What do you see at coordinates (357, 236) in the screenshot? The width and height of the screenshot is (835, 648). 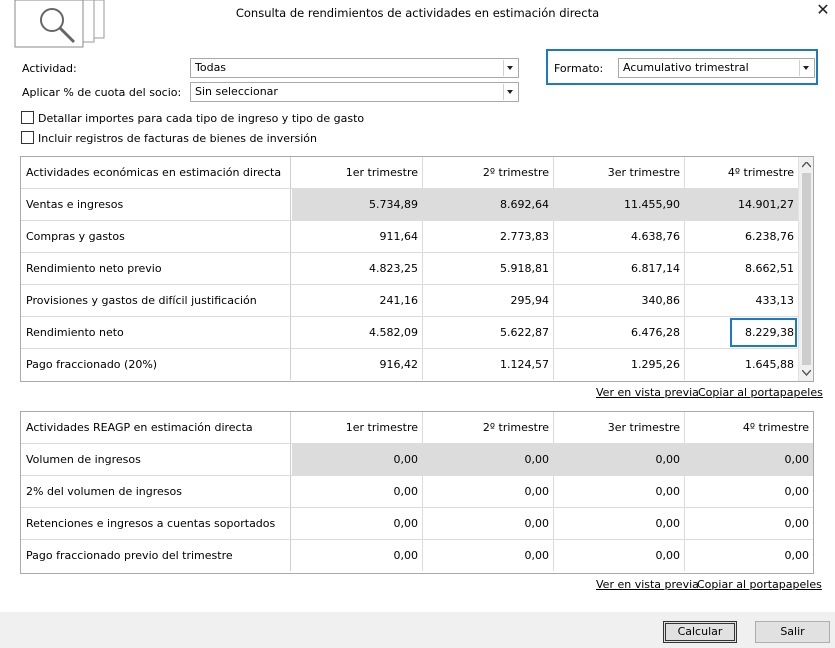 I see `cell-q1: 911,64` at bounding box center [357, 236].